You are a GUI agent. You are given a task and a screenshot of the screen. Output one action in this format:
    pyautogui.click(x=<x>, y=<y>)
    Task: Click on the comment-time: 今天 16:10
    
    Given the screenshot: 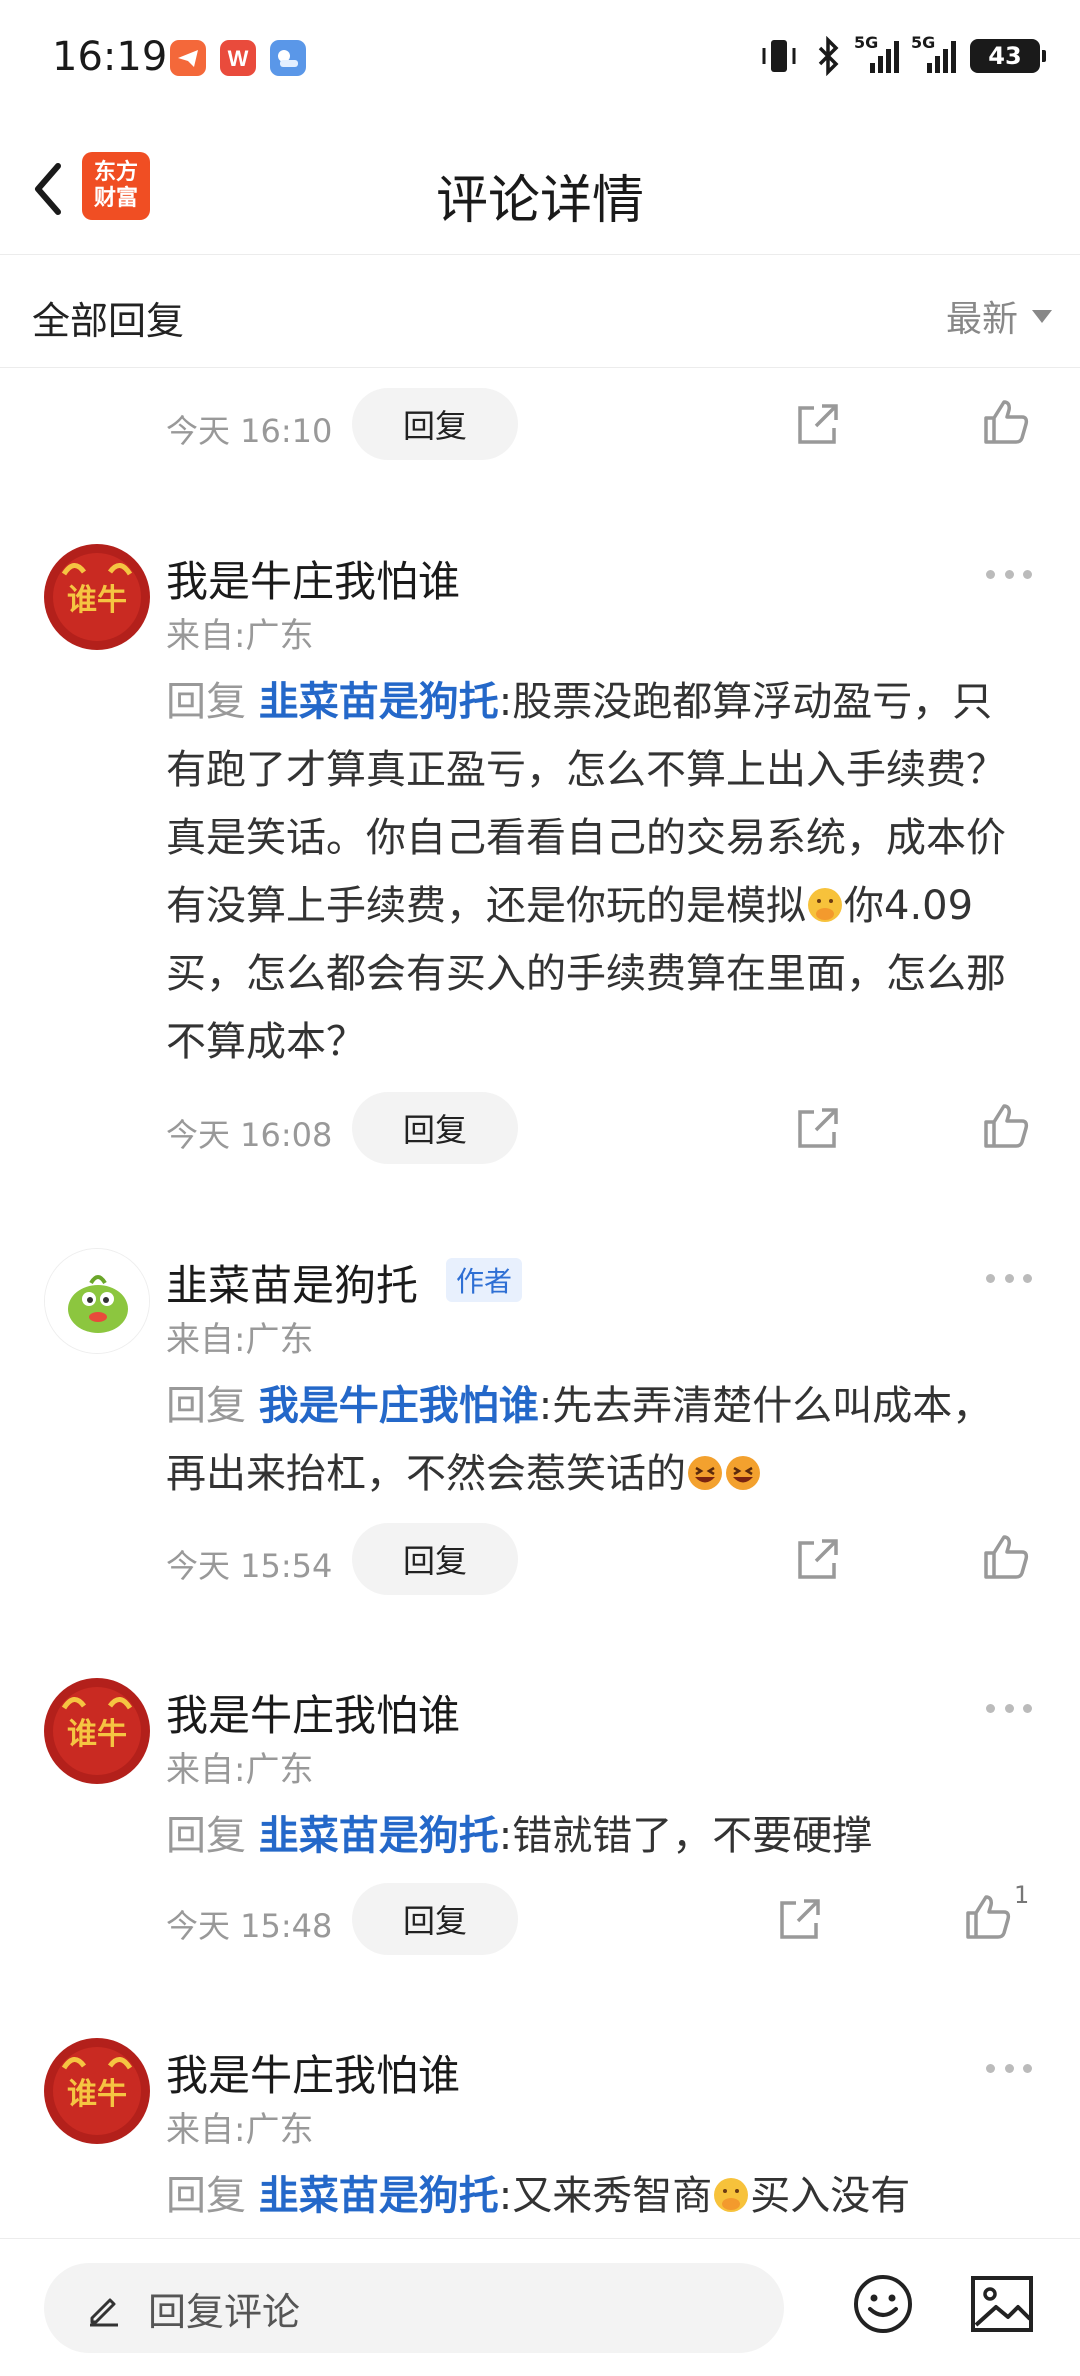 What is the action you would take?
    pyautogui.click(x=249, y=431)
    